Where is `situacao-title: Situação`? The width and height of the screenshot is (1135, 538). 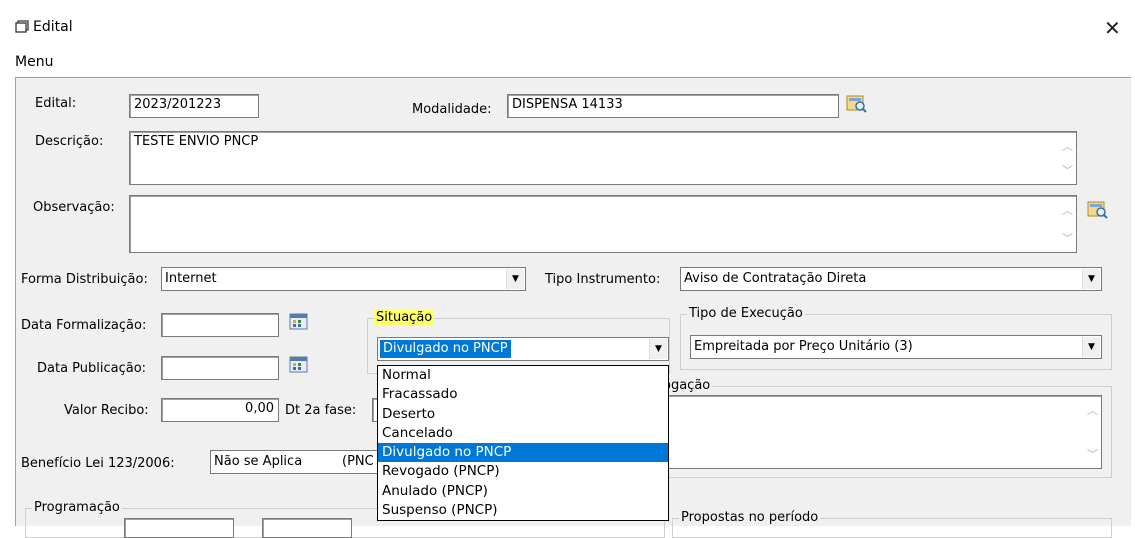 situacao-title: Situação is located at coordinates (404, 317).